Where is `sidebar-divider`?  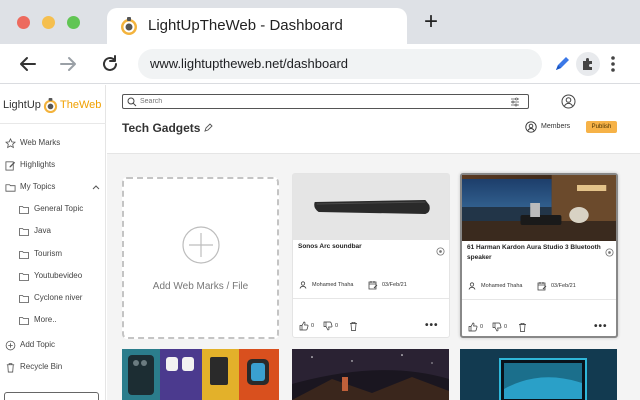
sidebar-divider is located at coordinates (53, 123).